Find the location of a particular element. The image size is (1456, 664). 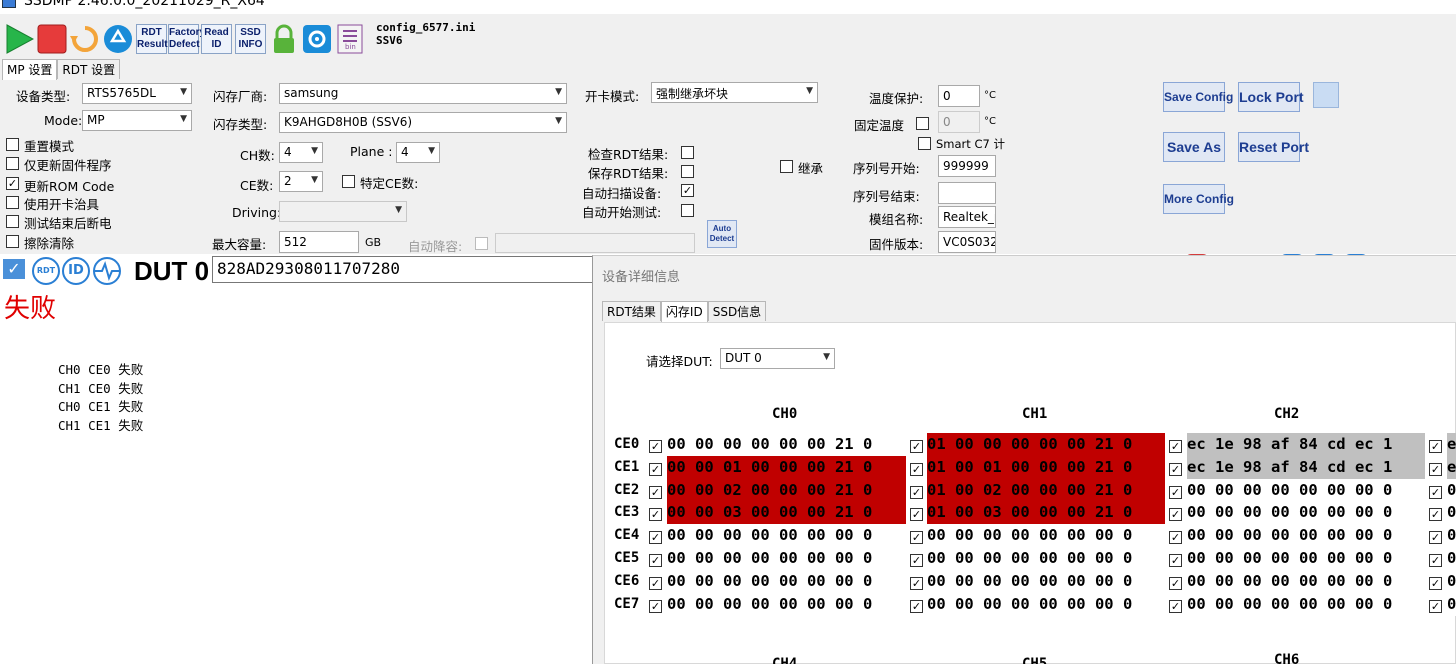

flash-vendor-select: samsung ▼ is located at coordinates (423, 93).